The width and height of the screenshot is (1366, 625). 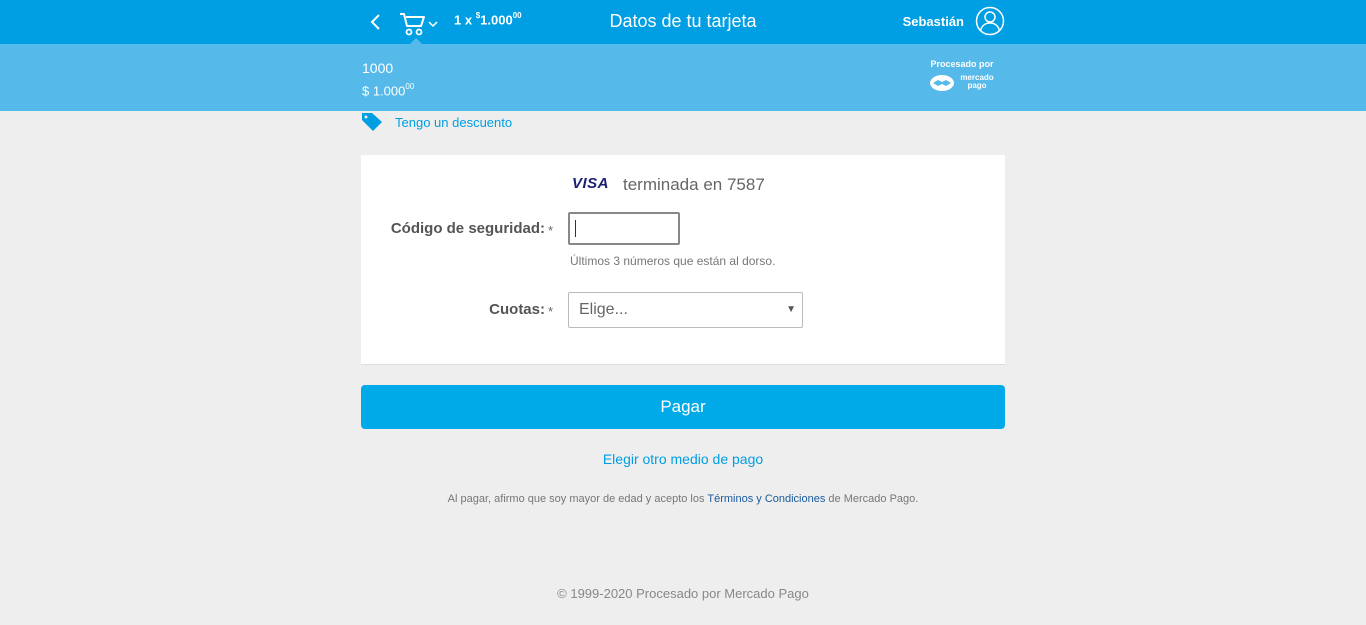 I want to click on item-amount: $ 1.00000, so click(x=388, y=90).